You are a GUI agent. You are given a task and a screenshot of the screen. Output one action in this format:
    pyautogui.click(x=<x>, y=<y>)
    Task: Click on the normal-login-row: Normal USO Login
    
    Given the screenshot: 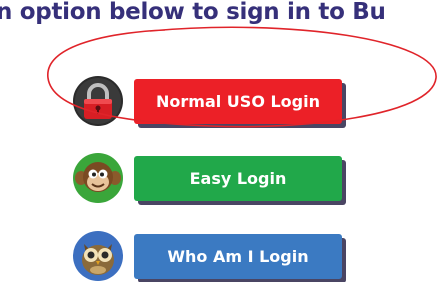 What is the action you would take?
    pyautogui.click(x=207, y=101)
    